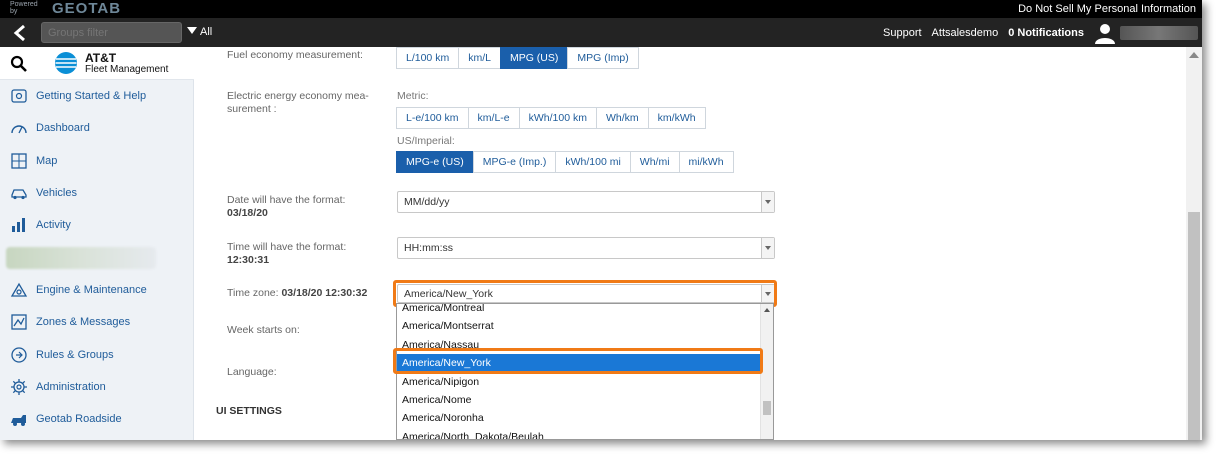 This screenshot has height=454, width=1218. Describe the element at coordinates (286, 200) in the screenshot. I see `date-format-text: Date will have the format:` at that location.